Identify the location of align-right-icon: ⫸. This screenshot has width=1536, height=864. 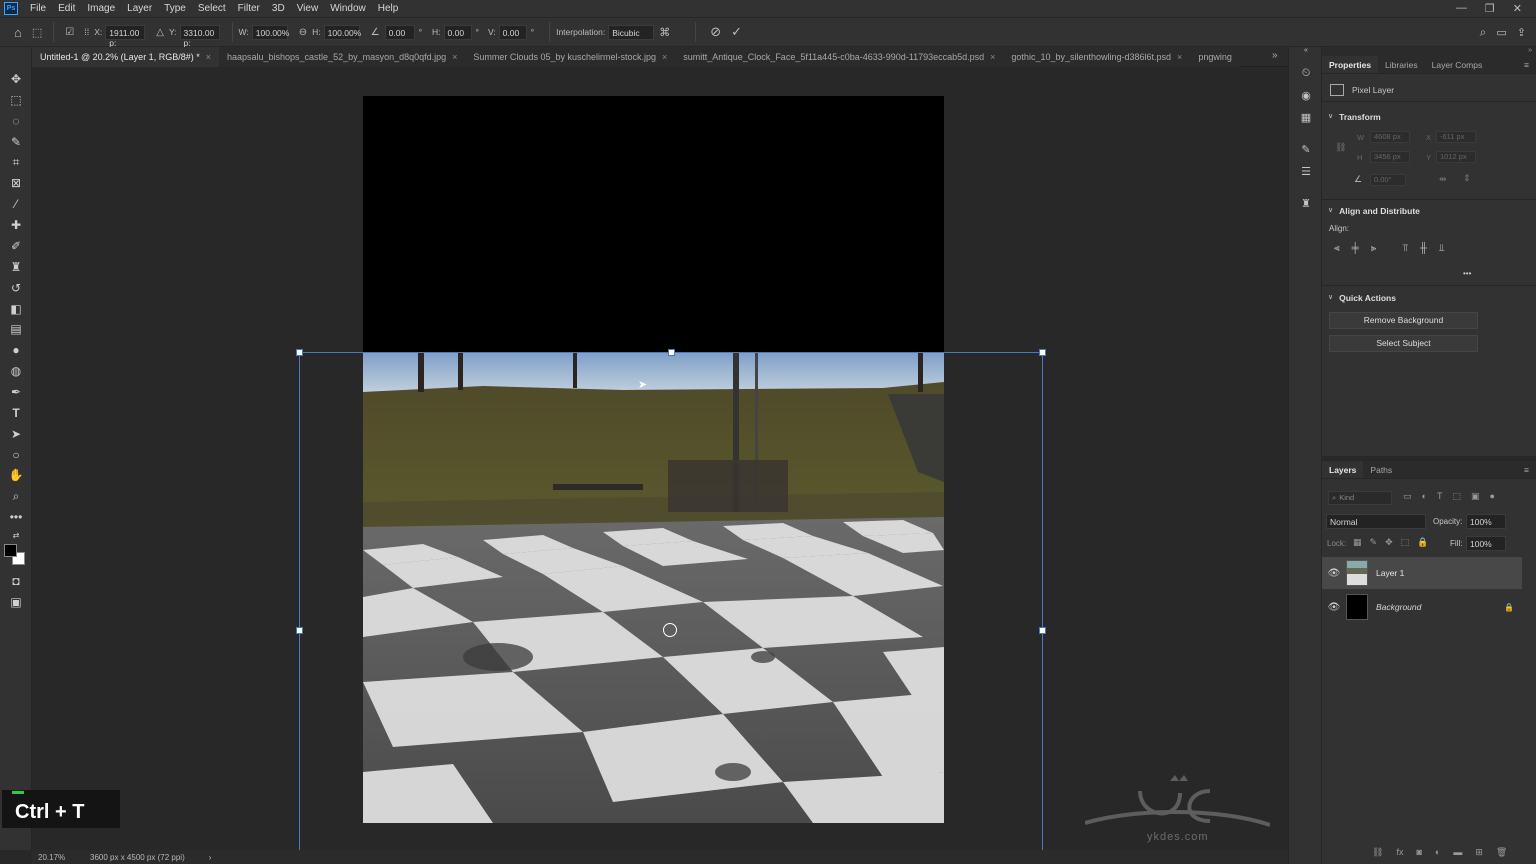
(1374, 248).